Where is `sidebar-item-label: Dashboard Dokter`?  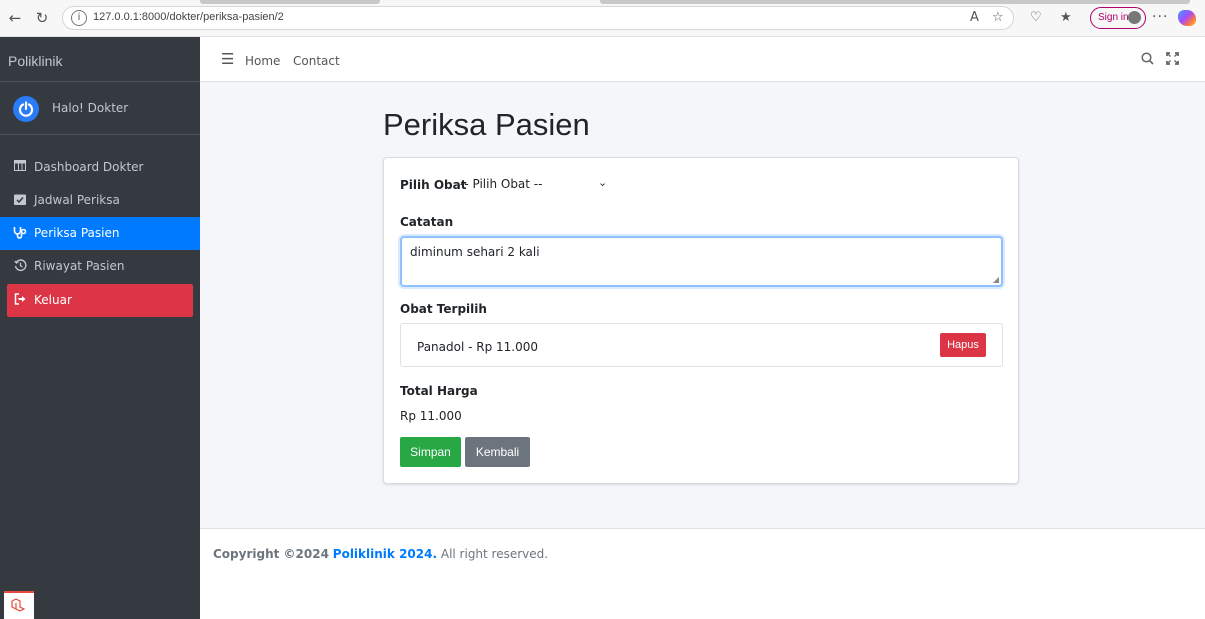
sidebar-item-label: Dashboard Dokter is located at coordinates (89, 167).